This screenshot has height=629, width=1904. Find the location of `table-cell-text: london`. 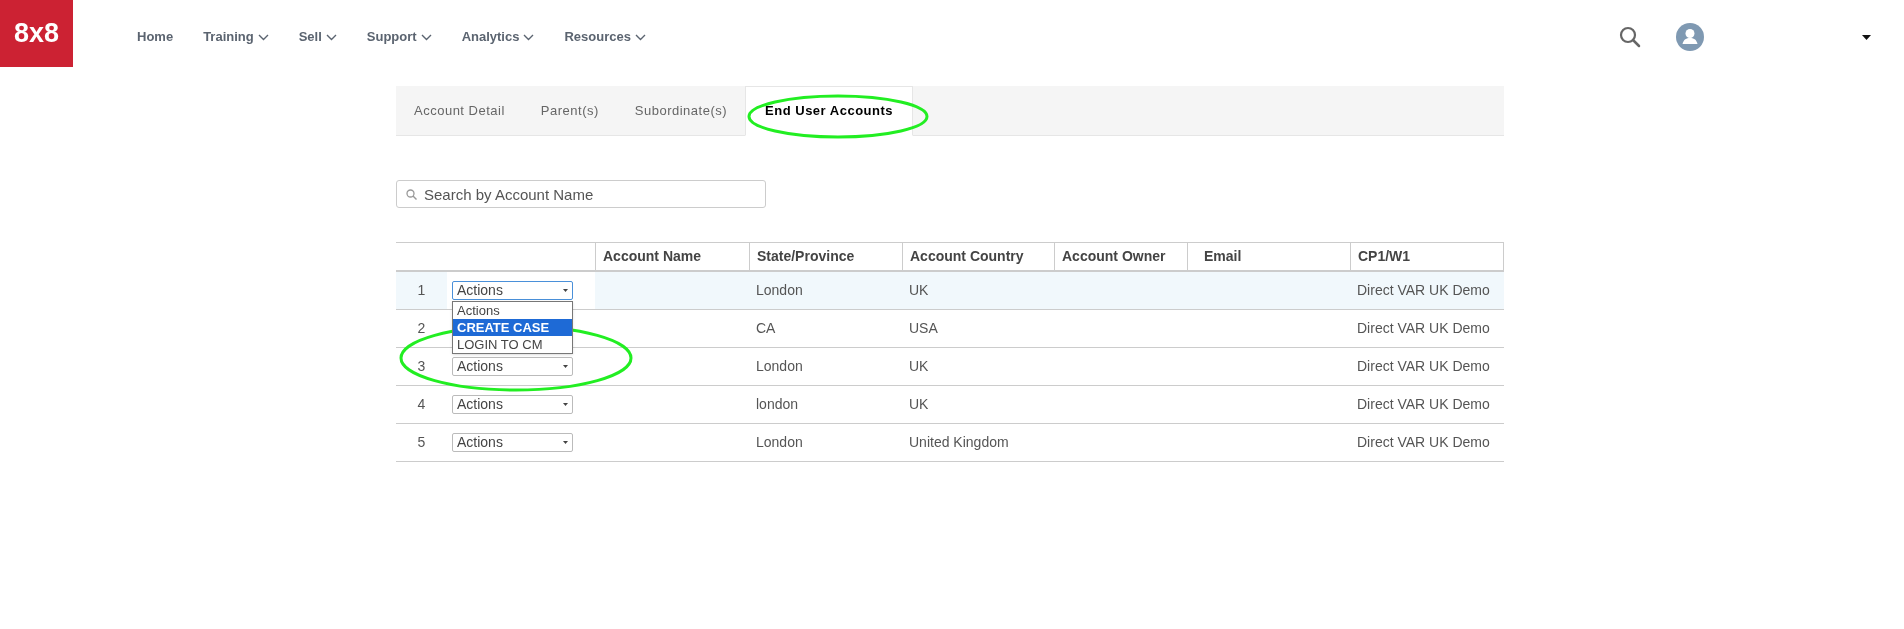

table-cell-text: london is located at coordinates (777, 404).